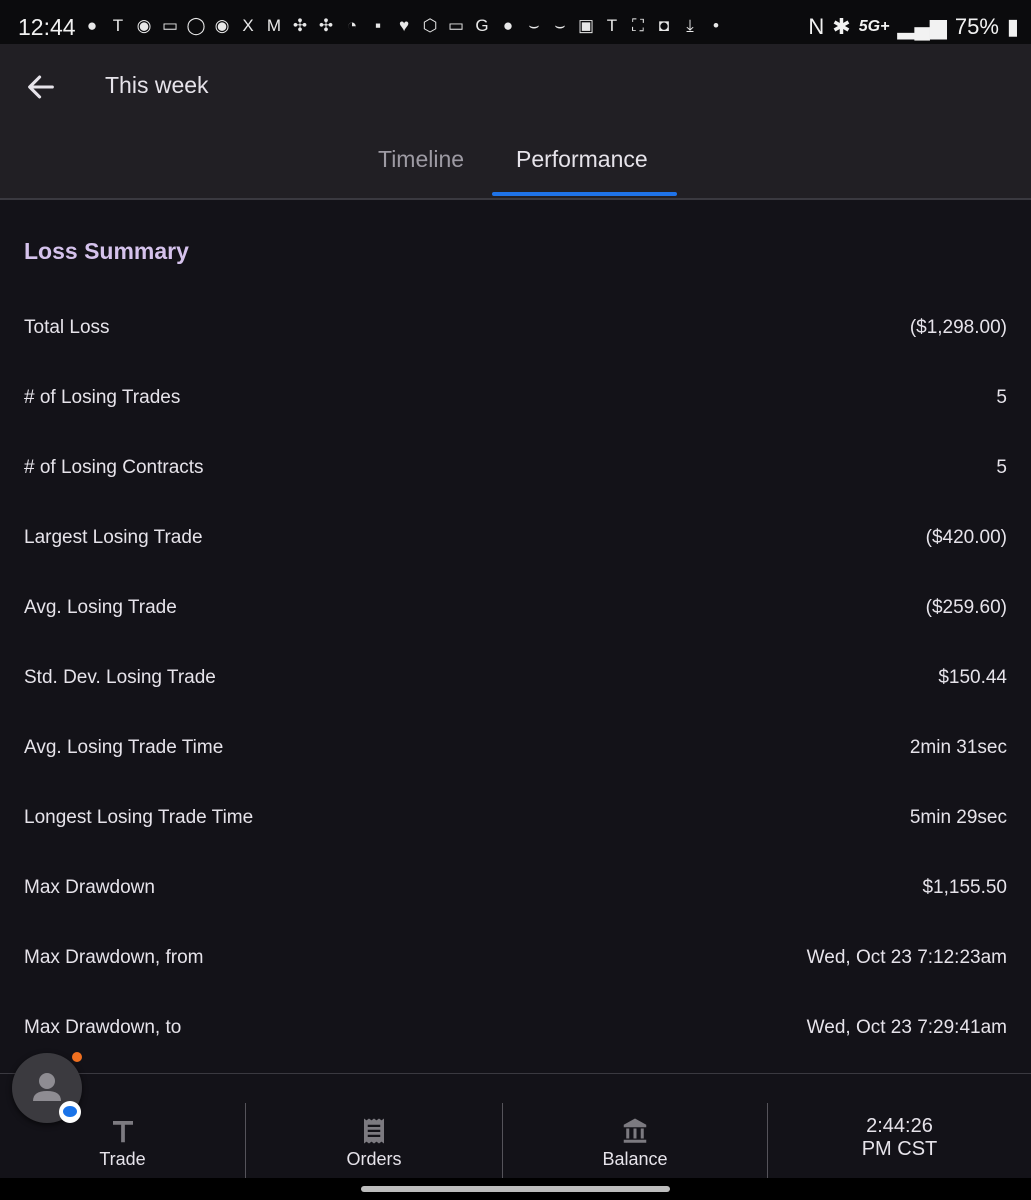  Describe the element at coordinates (196, 25) in the screenshot. I see `adt-icon: ◯` at that location.